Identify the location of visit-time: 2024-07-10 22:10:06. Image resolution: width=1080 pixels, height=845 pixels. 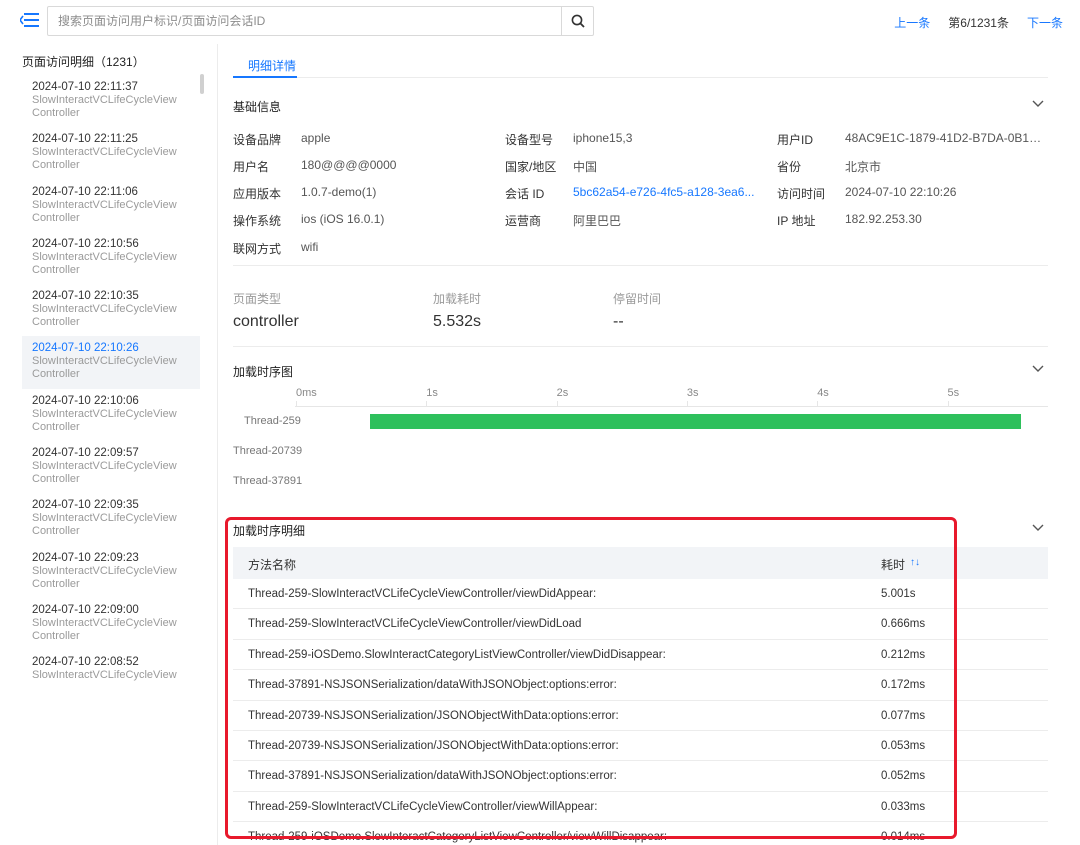
(85, 400).